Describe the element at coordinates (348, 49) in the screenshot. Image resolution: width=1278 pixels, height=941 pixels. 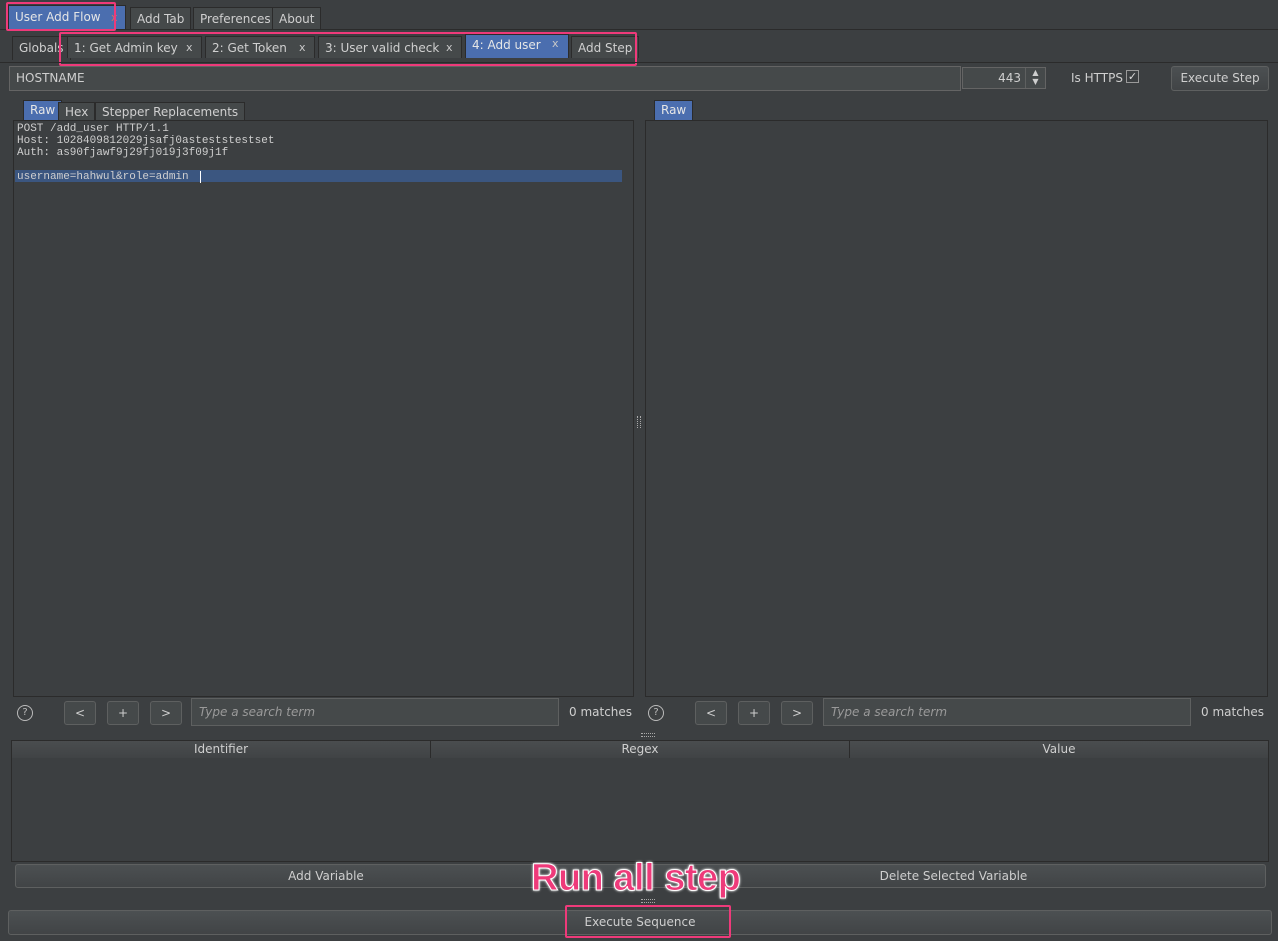
I see `highlight-step-tabs` at that location.